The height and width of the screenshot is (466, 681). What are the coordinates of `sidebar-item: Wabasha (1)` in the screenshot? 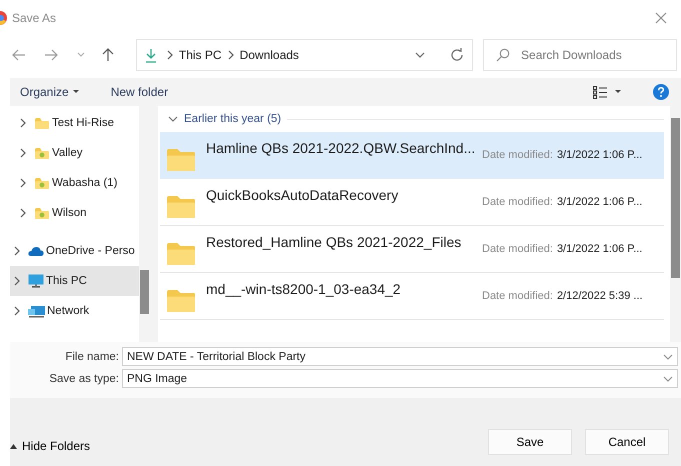 It's located at (74, 183).